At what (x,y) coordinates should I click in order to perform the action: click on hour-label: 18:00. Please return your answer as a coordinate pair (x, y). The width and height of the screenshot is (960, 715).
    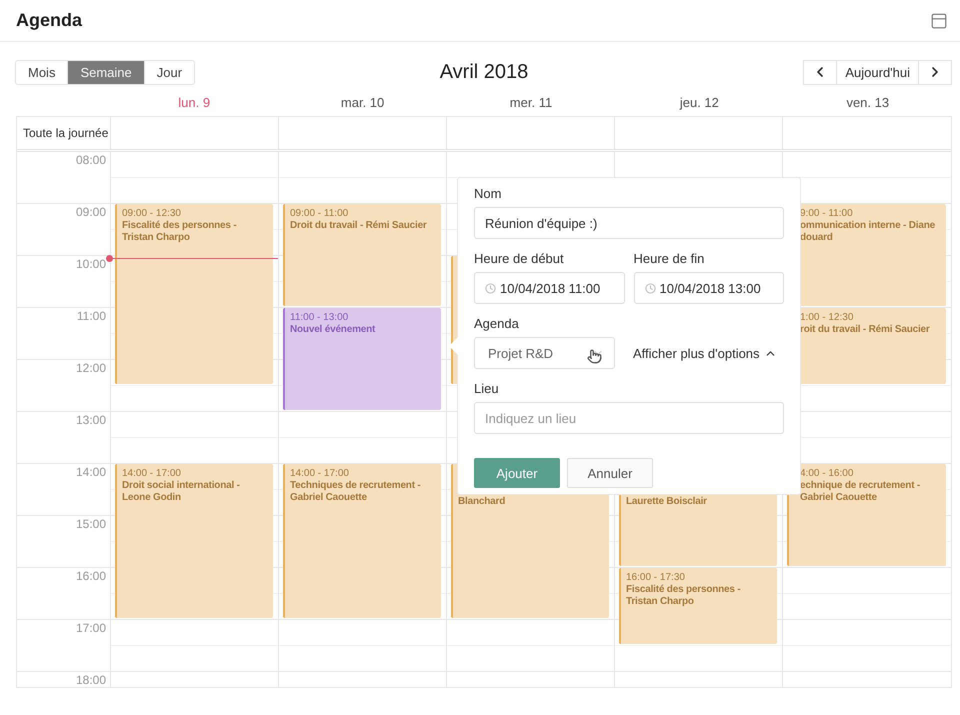
    Looking at the image, I should click on (91, 680).